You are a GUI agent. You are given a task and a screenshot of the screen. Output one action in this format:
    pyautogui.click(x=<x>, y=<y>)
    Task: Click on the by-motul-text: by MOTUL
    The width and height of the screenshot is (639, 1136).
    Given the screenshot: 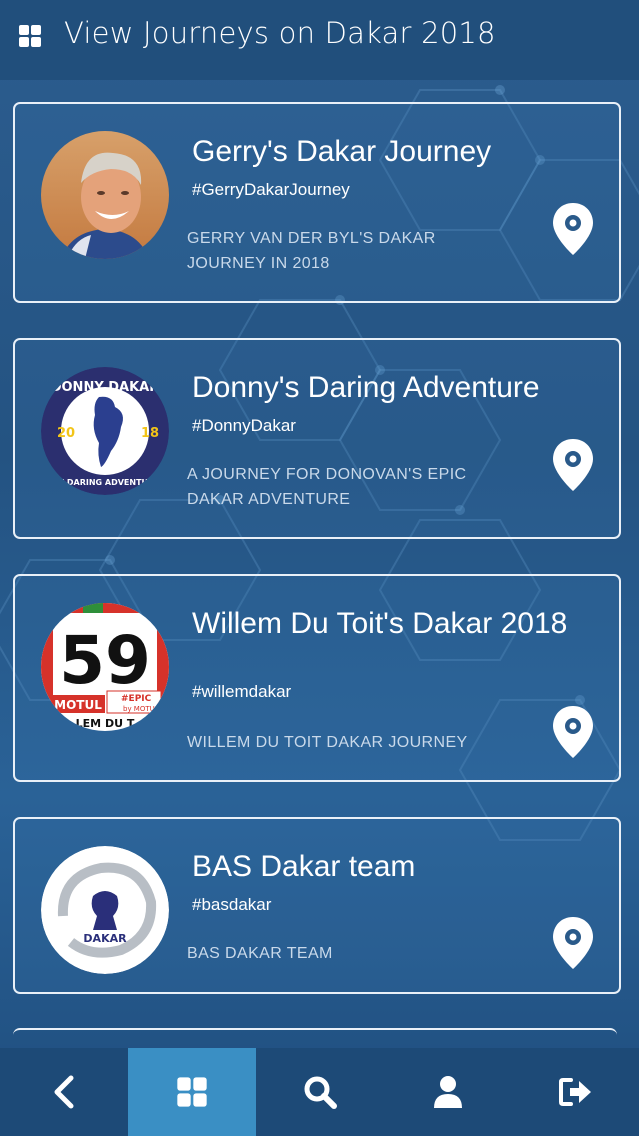 What is the action you would take?
    pyautogui.click(x=141, y=709)
    